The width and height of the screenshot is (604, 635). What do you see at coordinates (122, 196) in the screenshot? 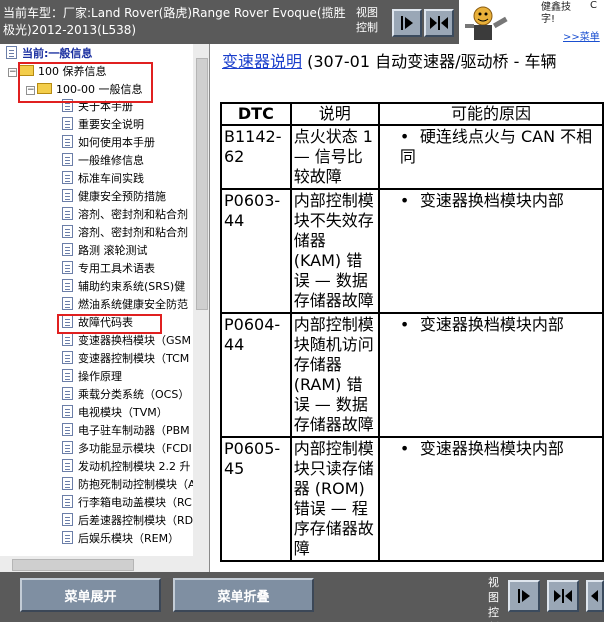
I see `tree-item-label: 健康安全预防措施` at bounding box center [122, 196].